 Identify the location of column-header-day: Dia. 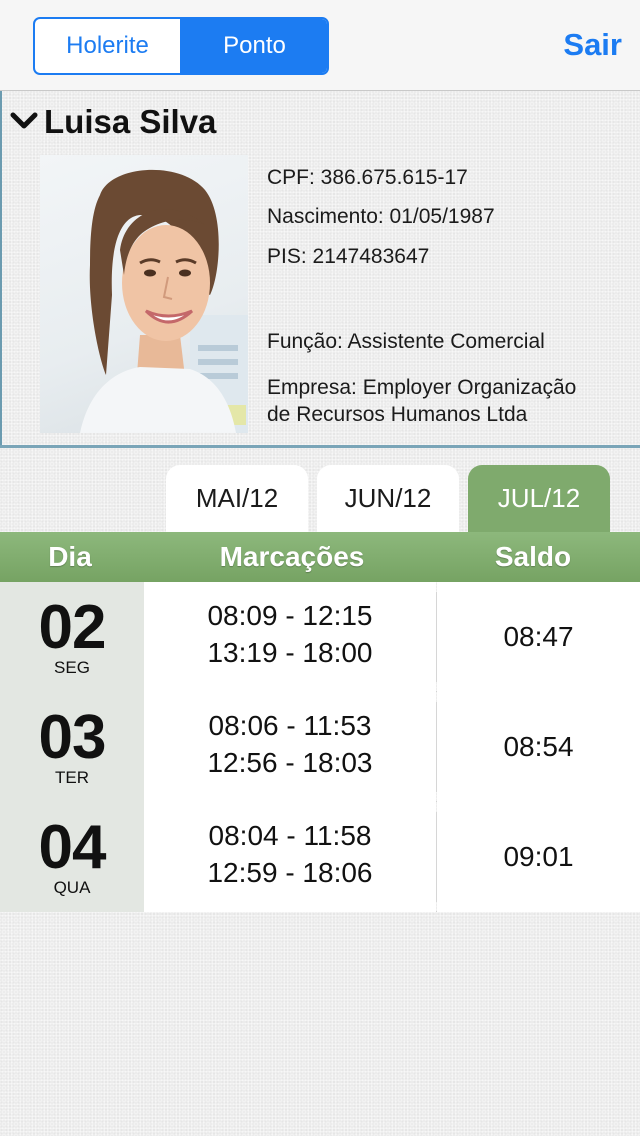
(70, 556).